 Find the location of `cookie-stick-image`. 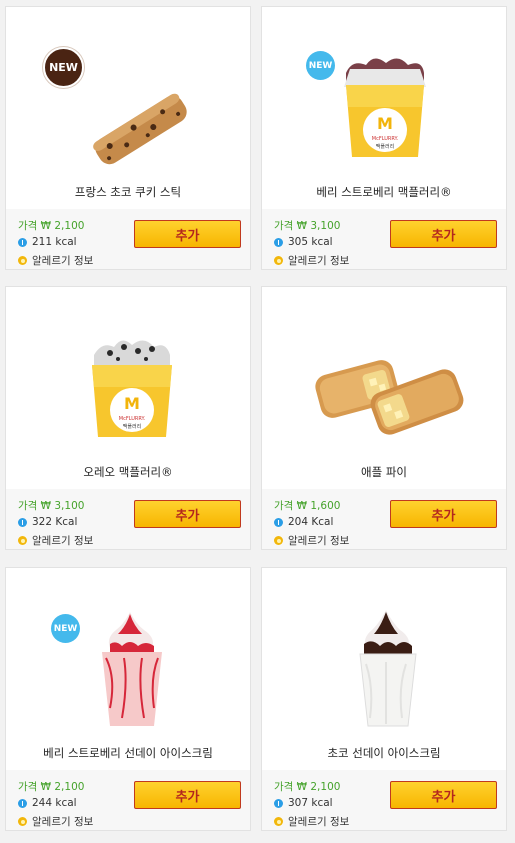

cookie-stick-image is located at coordinates (140, 129).